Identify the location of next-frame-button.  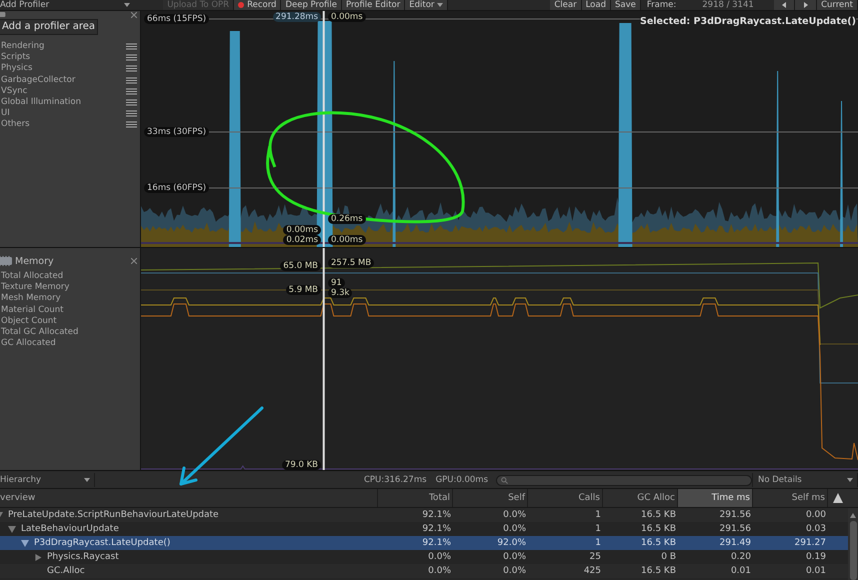
(806, 5).